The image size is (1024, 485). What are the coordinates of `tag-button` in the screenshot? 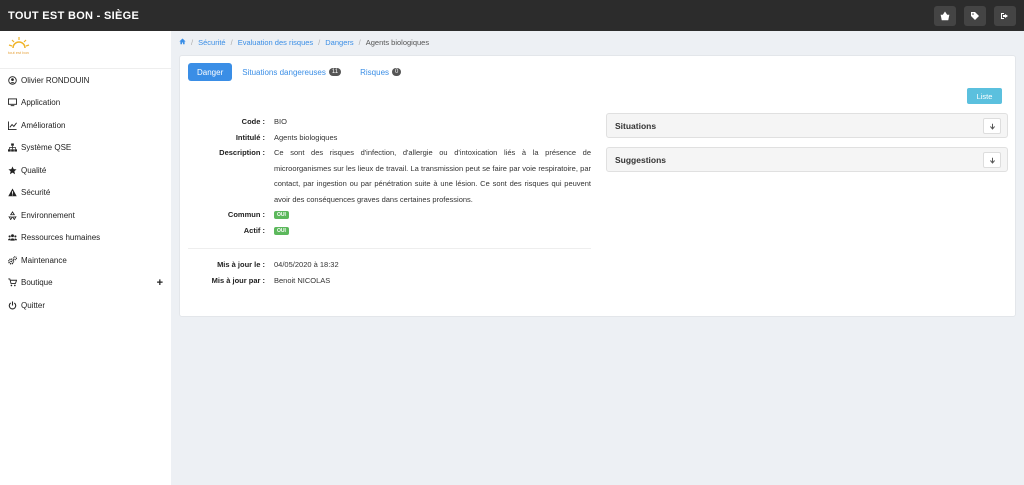 It's located at (975, 16).